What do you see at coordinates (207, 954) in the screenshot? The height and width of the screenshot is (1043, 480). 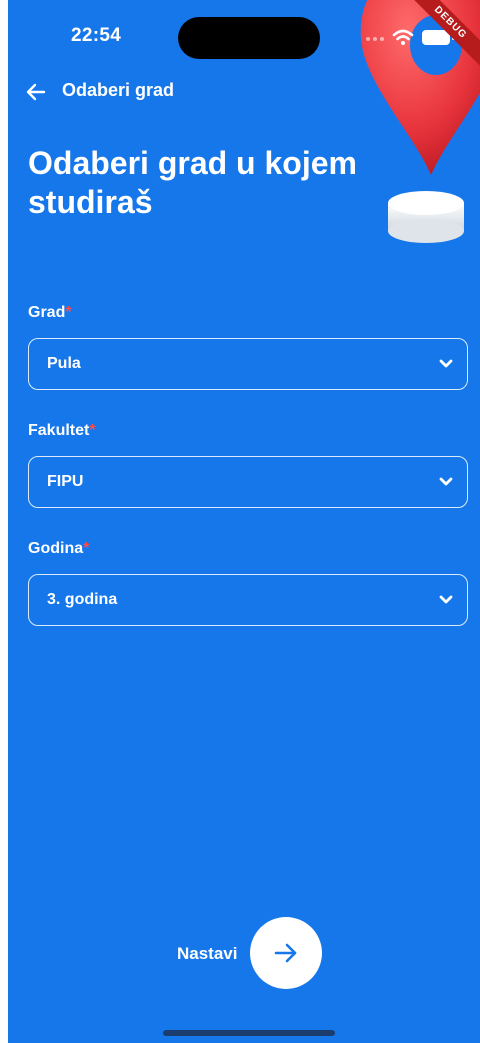 I see `continue-label: Nastavi` at bounding box center [207, 954].